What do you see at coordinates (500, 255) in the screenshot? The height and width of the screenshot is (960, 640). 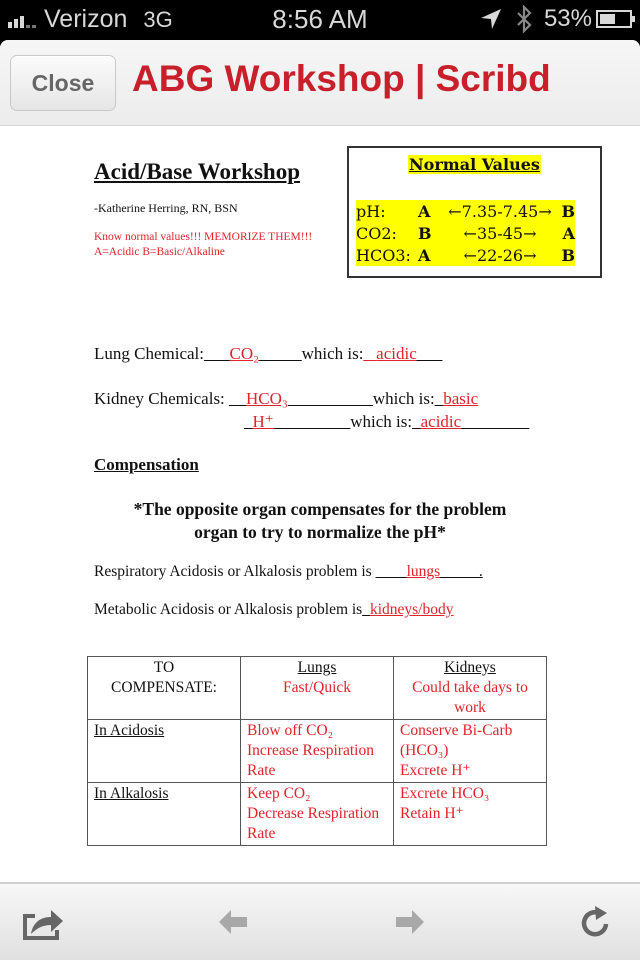 I see `nv-range: ←22-26→` at bounding box center [500, 255].